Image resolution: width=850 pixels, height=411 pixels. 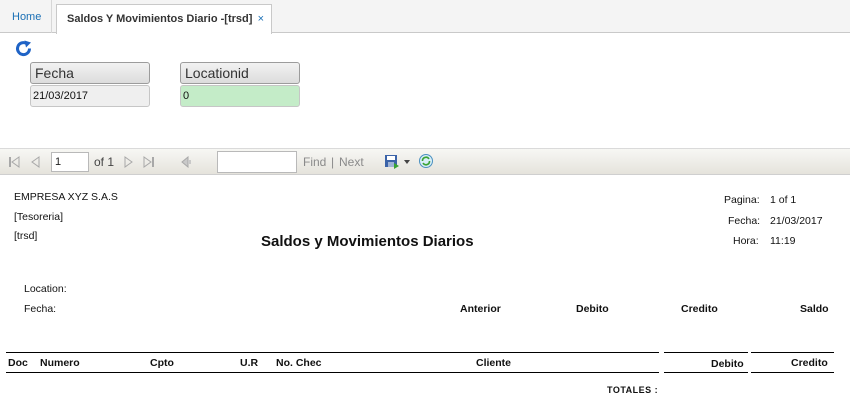 What do you see at coordinates (314, 162) in the screenshot?
I see `find-link: Find` at bounding box center [314, 162].